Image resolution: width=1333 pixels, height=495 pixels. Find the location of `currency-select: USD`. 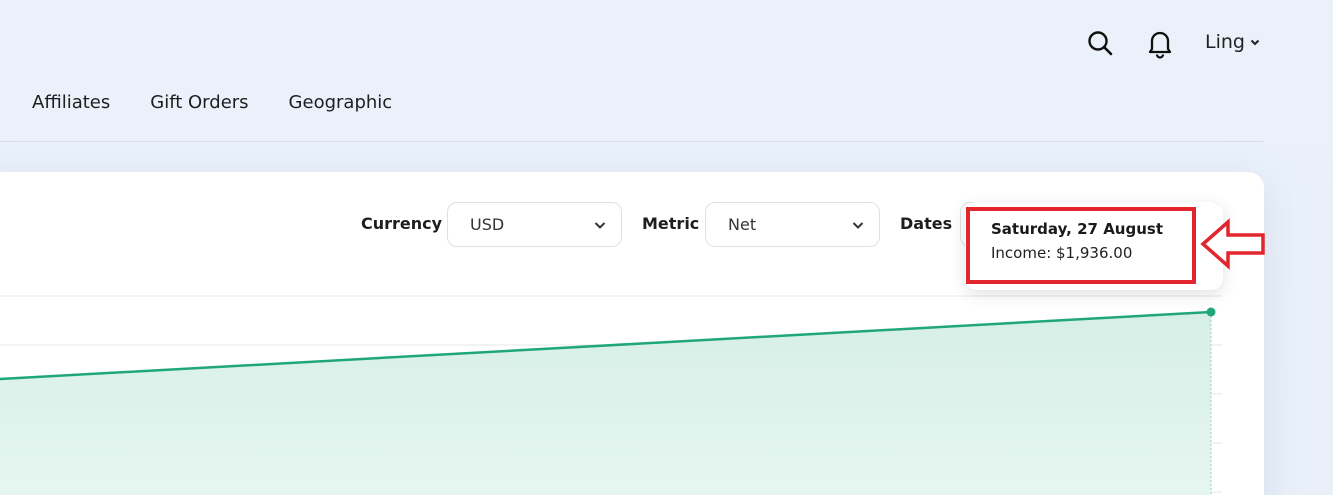

currency-select: USD is located at coordinates (534, 224).